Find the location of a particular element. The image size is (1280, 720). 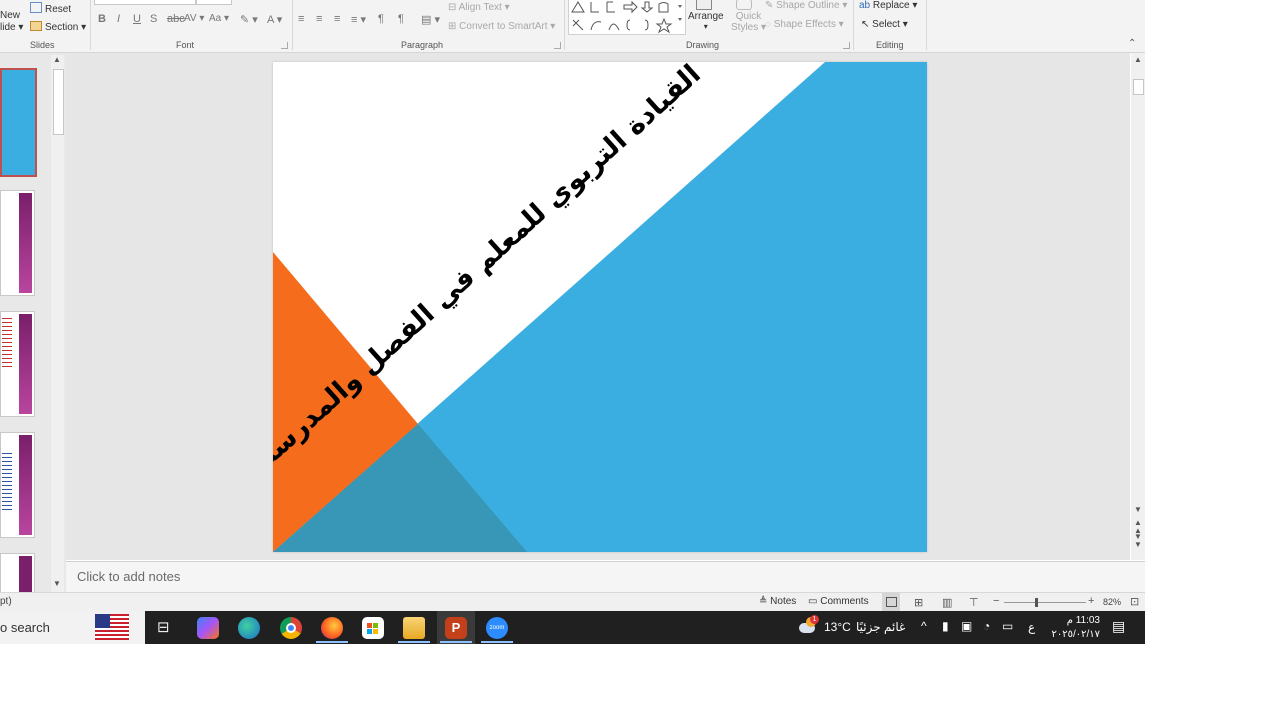

slideshow-icon: ⊤ is located at coordinates (974, 602).